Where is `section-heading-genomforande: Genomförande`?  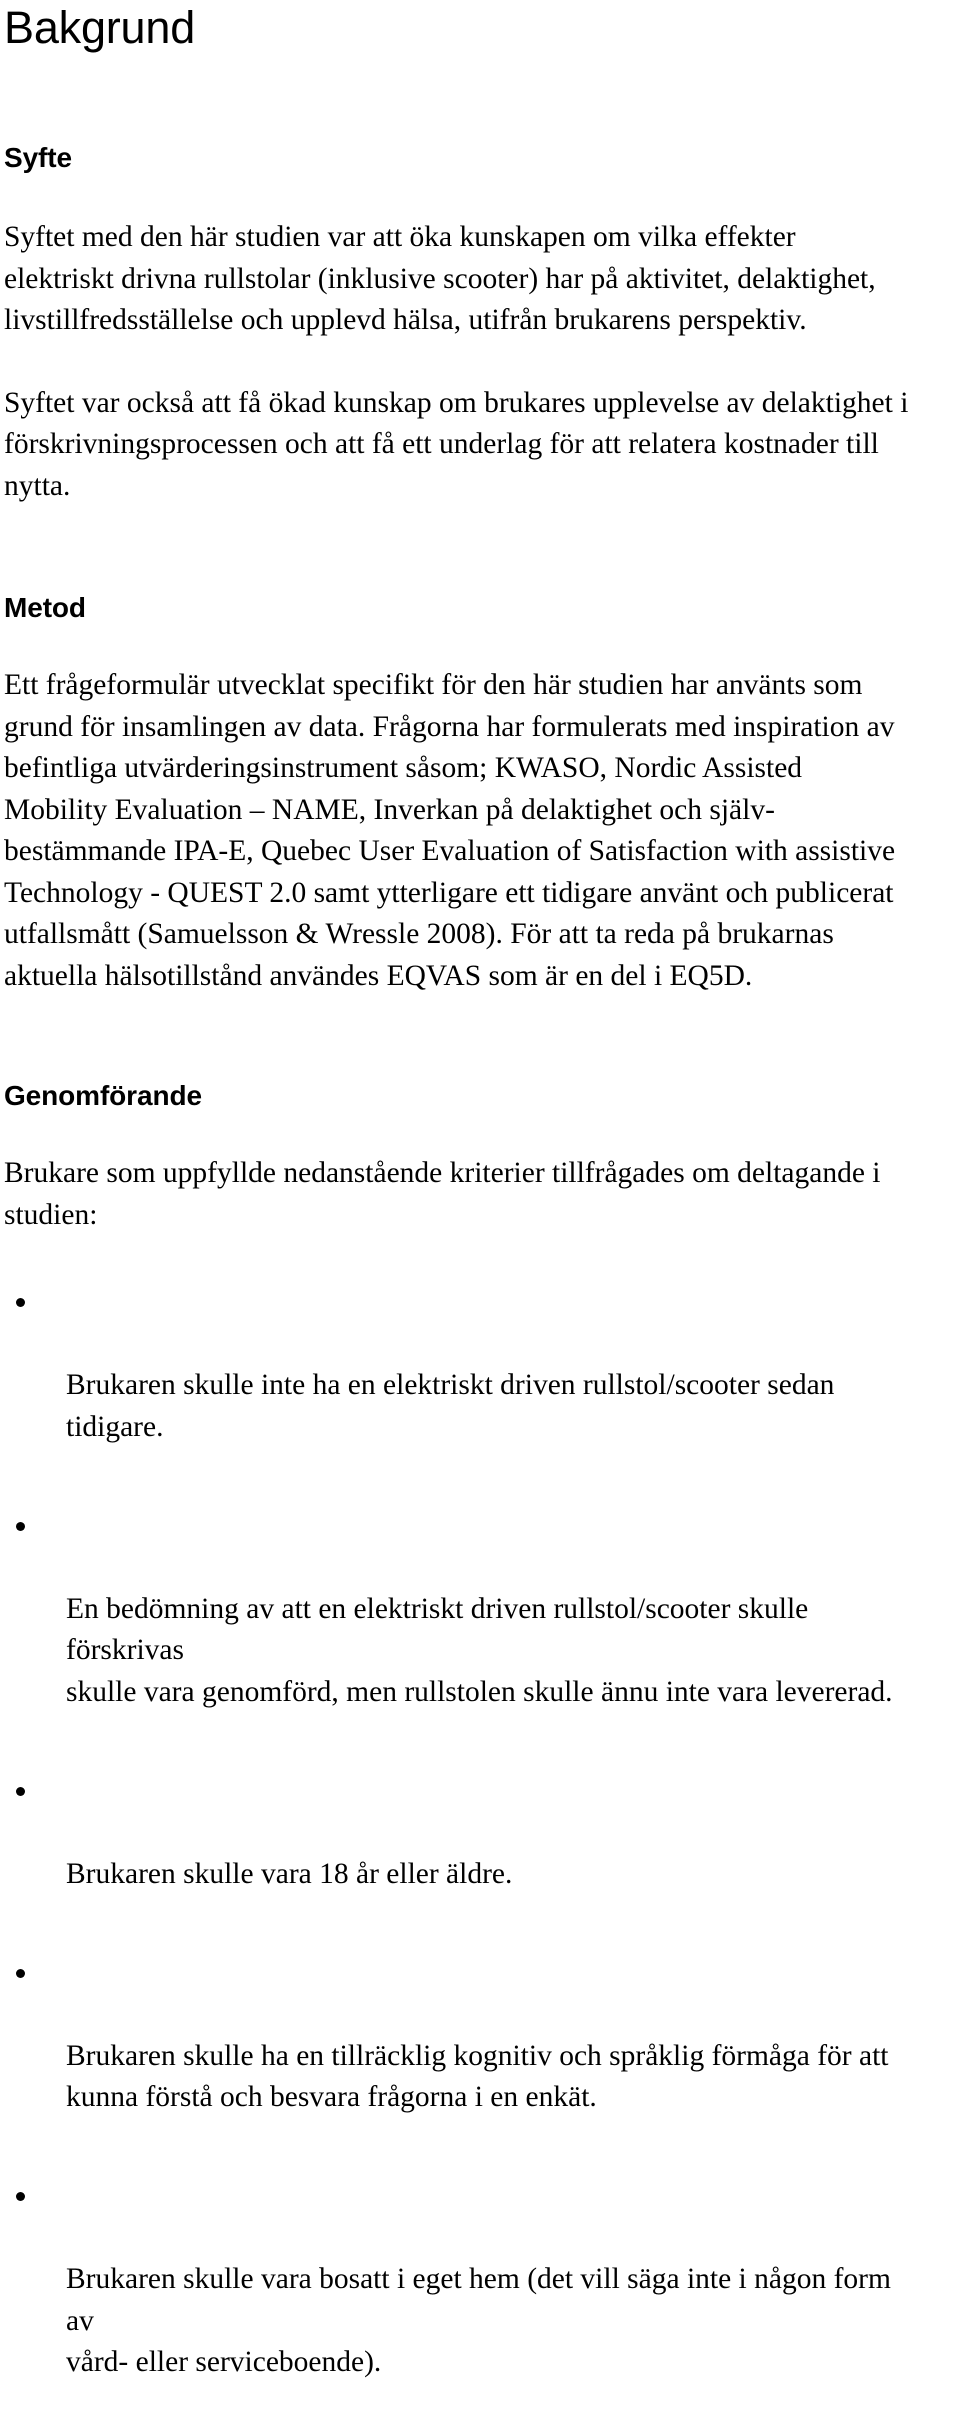
section-heading-genomforande: Genomförande is located at coordinates (103, 1095).